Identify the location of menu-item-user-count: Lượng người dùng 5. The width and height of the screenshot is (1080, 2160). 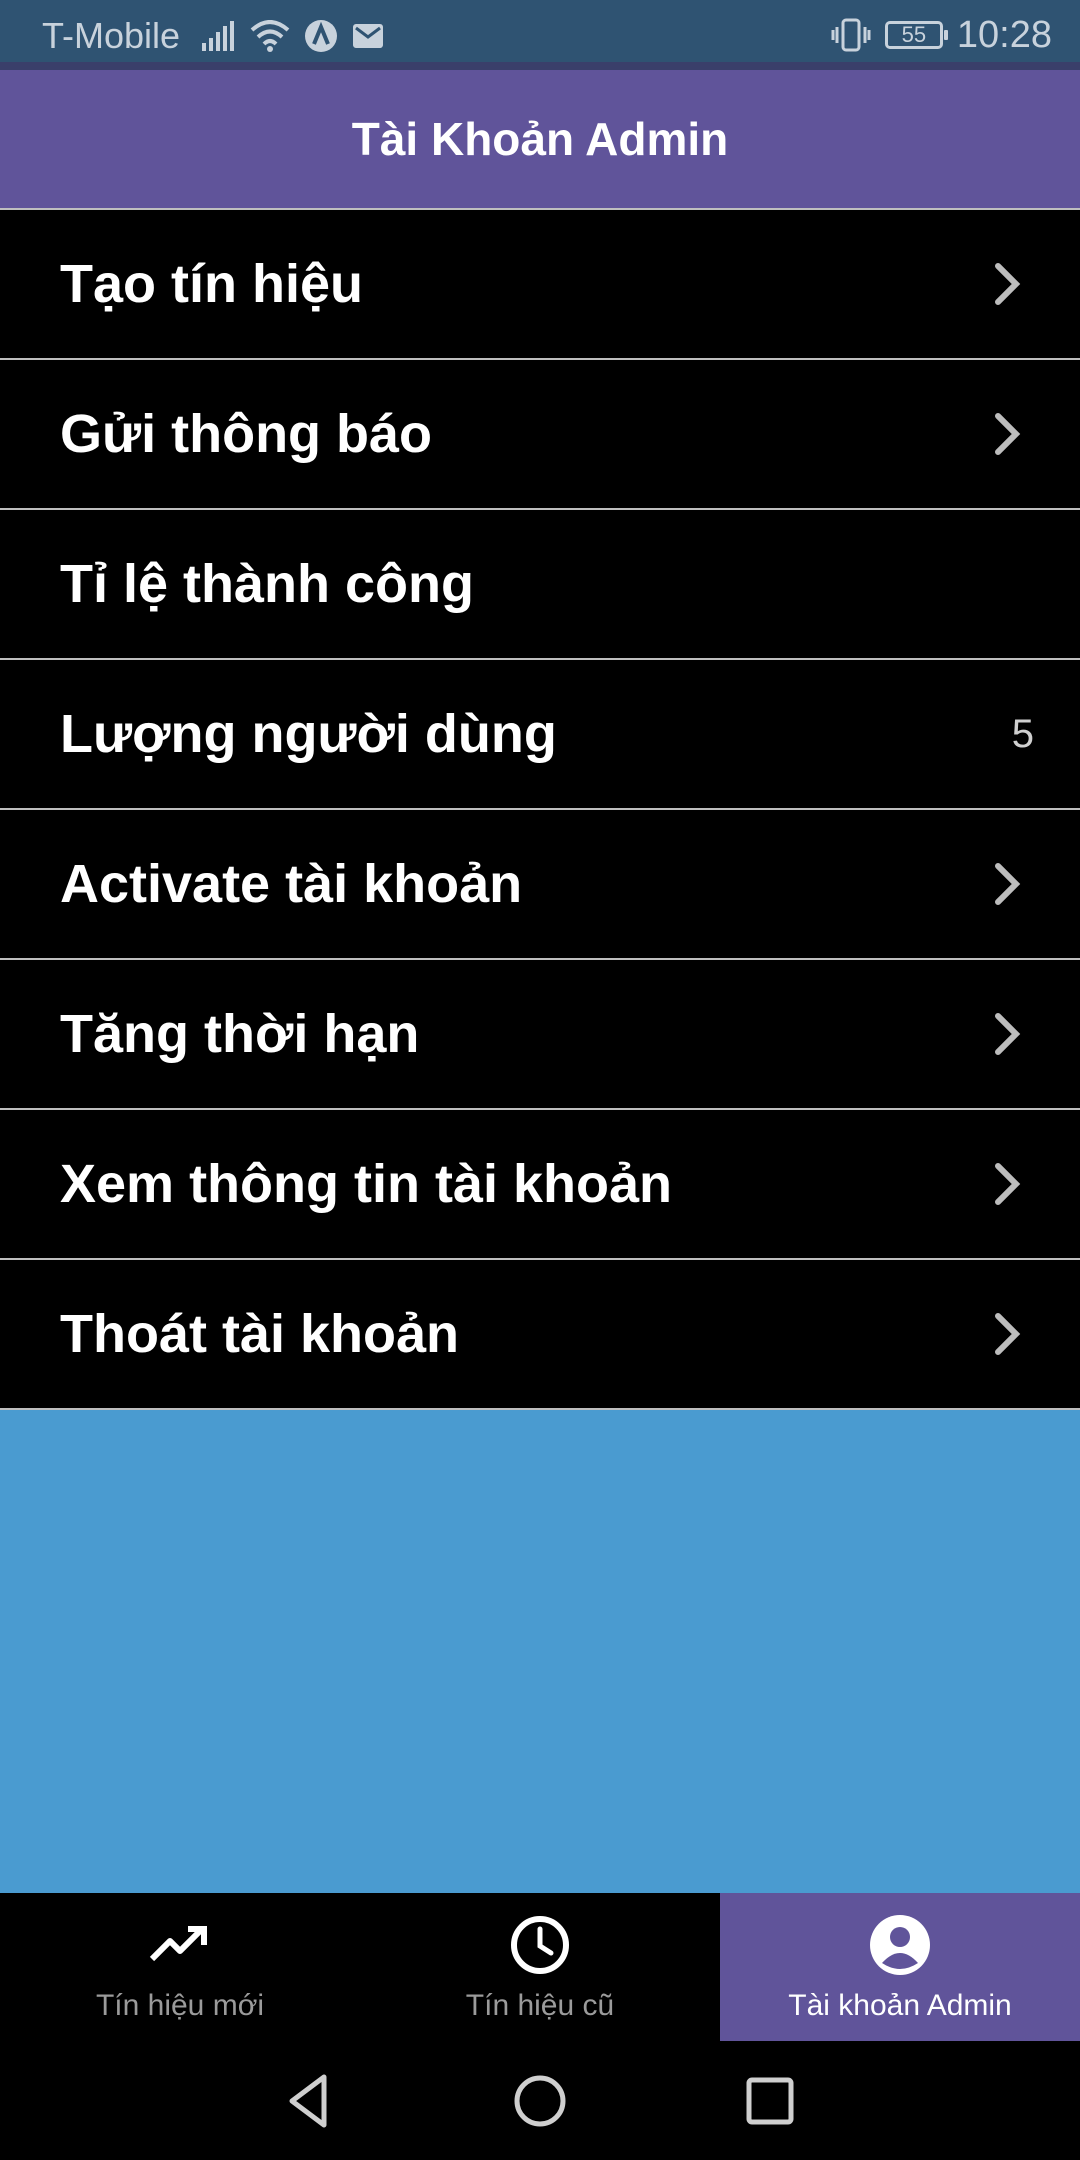
(540, 733).